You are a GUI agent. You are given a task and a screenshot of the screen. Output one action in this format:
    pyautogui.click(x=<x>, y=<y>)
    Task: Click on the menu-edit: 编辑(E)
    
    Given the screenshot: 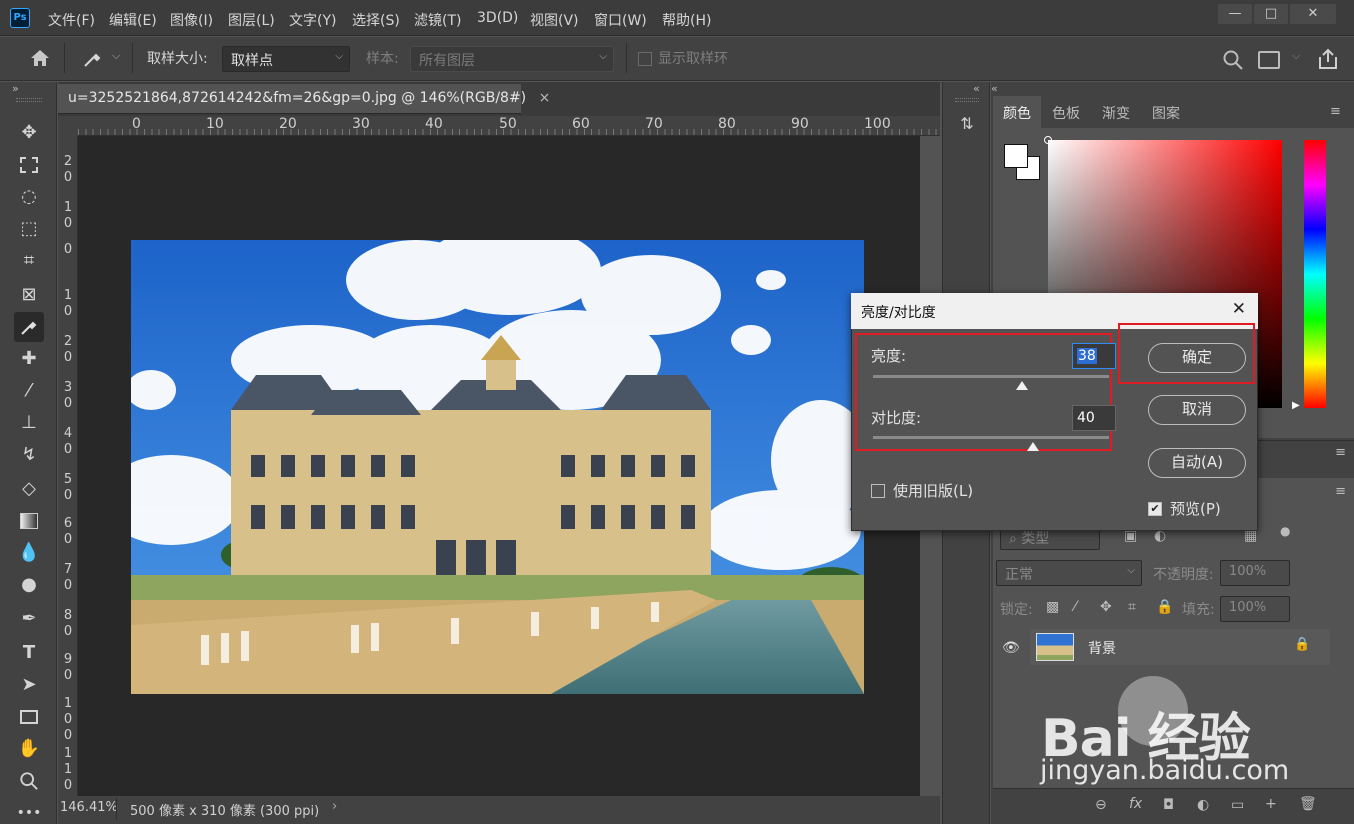 What is the action you would take?
    pyautogui.click(x=133, y=20)
    